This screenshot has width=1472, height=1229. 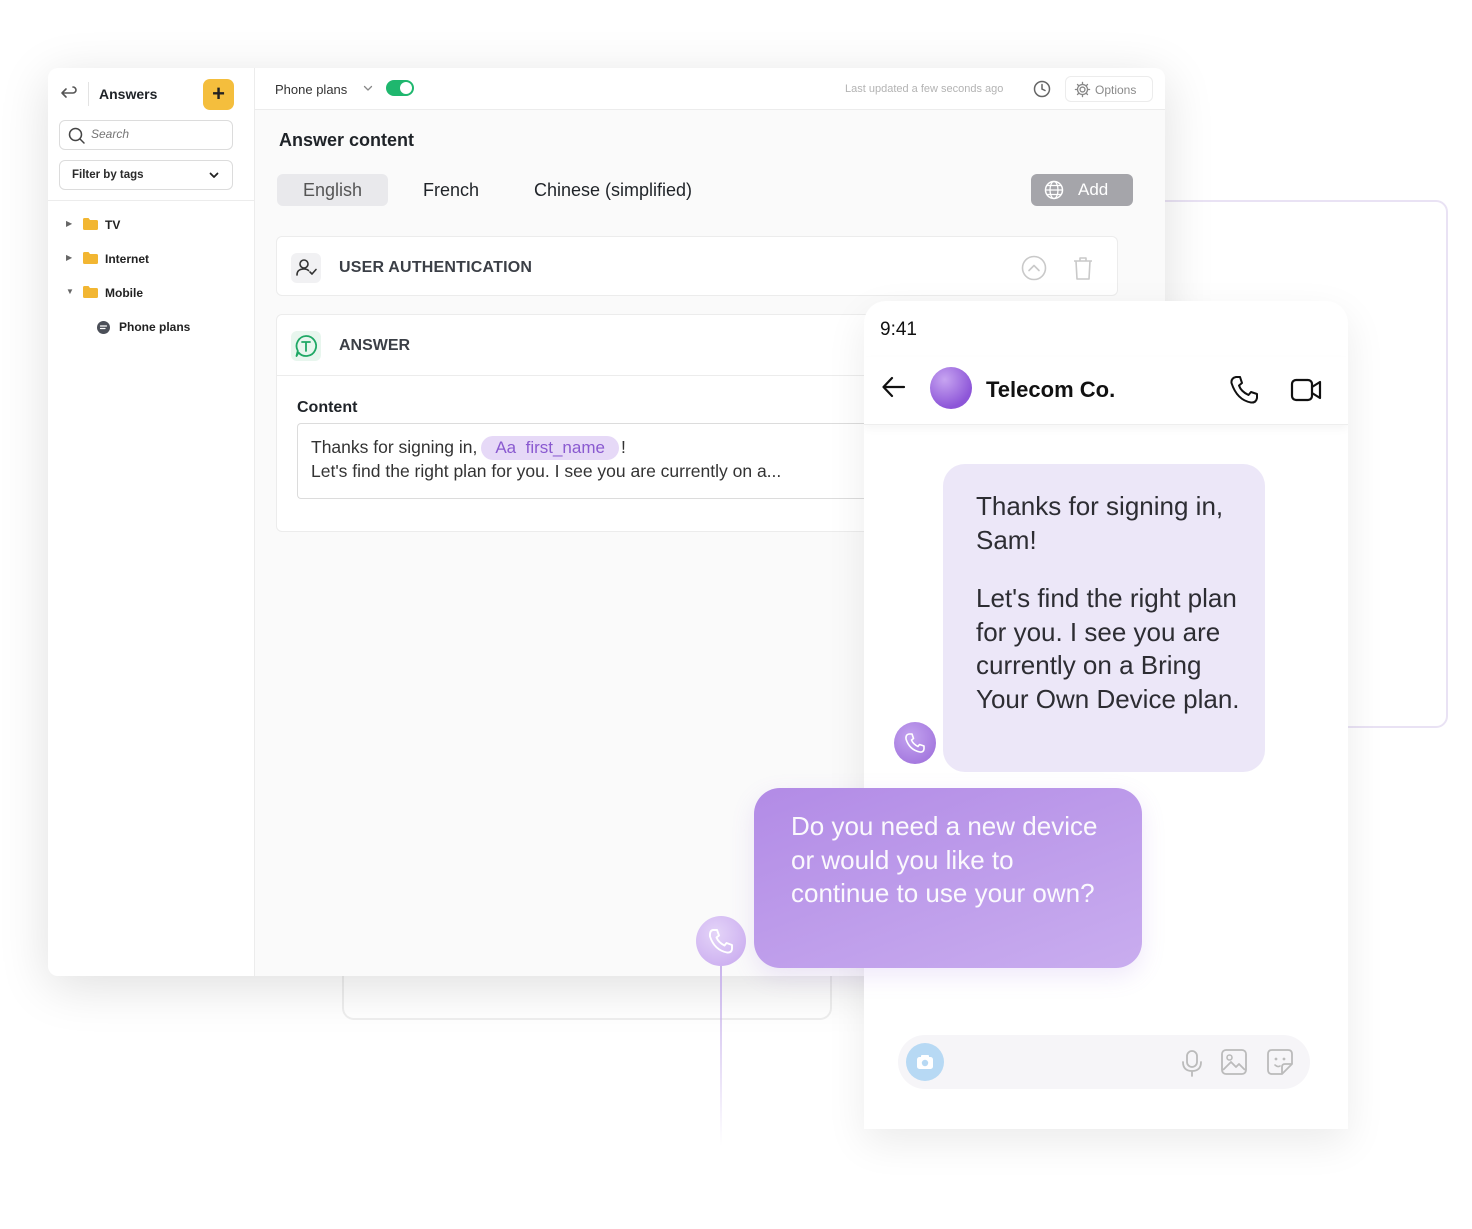 I want to click on block-label: ANSWER, so click(x=375, y=345).